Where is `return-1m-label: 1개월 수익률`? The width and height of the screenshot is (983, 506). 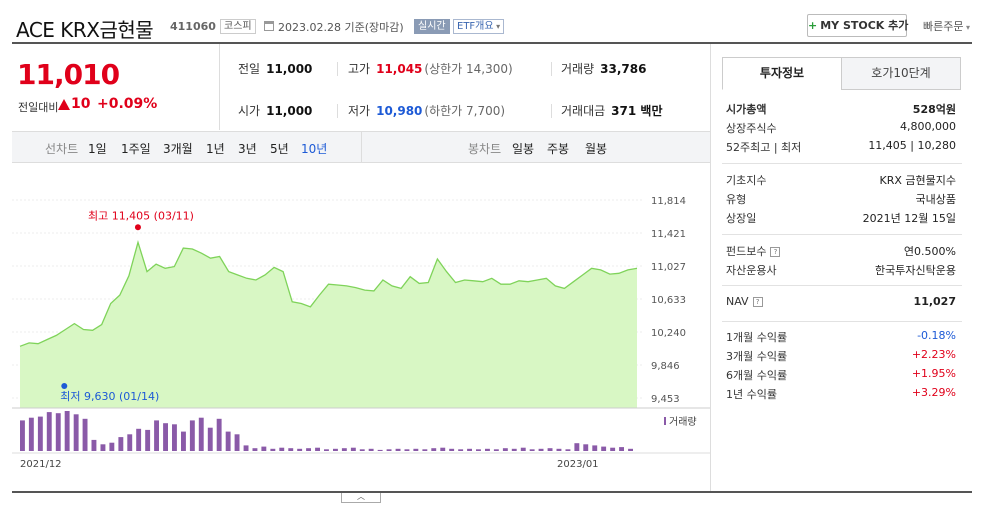
return-1m-label: 1개월 수익률 is located at coordinates (757, 337).